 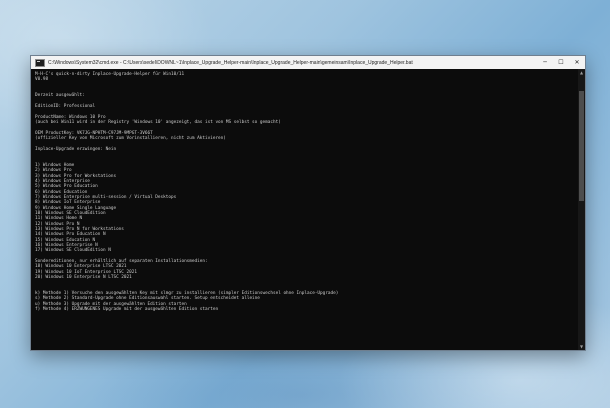 What do you see at coordinates (577, 62) in the screenshot?
I see `close-button: ✕` at bounding box center [577, 62].